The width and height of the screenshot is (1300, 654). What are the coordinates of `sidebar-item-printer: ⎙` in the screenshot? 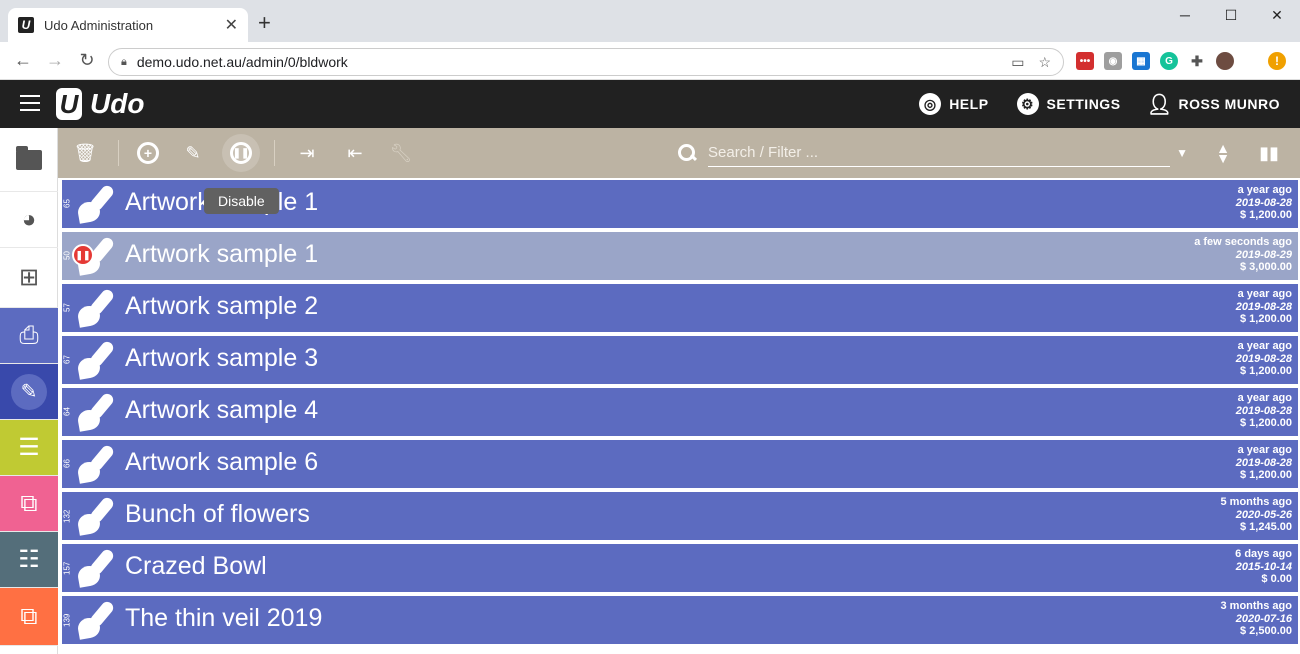 It's located at (29, 336).